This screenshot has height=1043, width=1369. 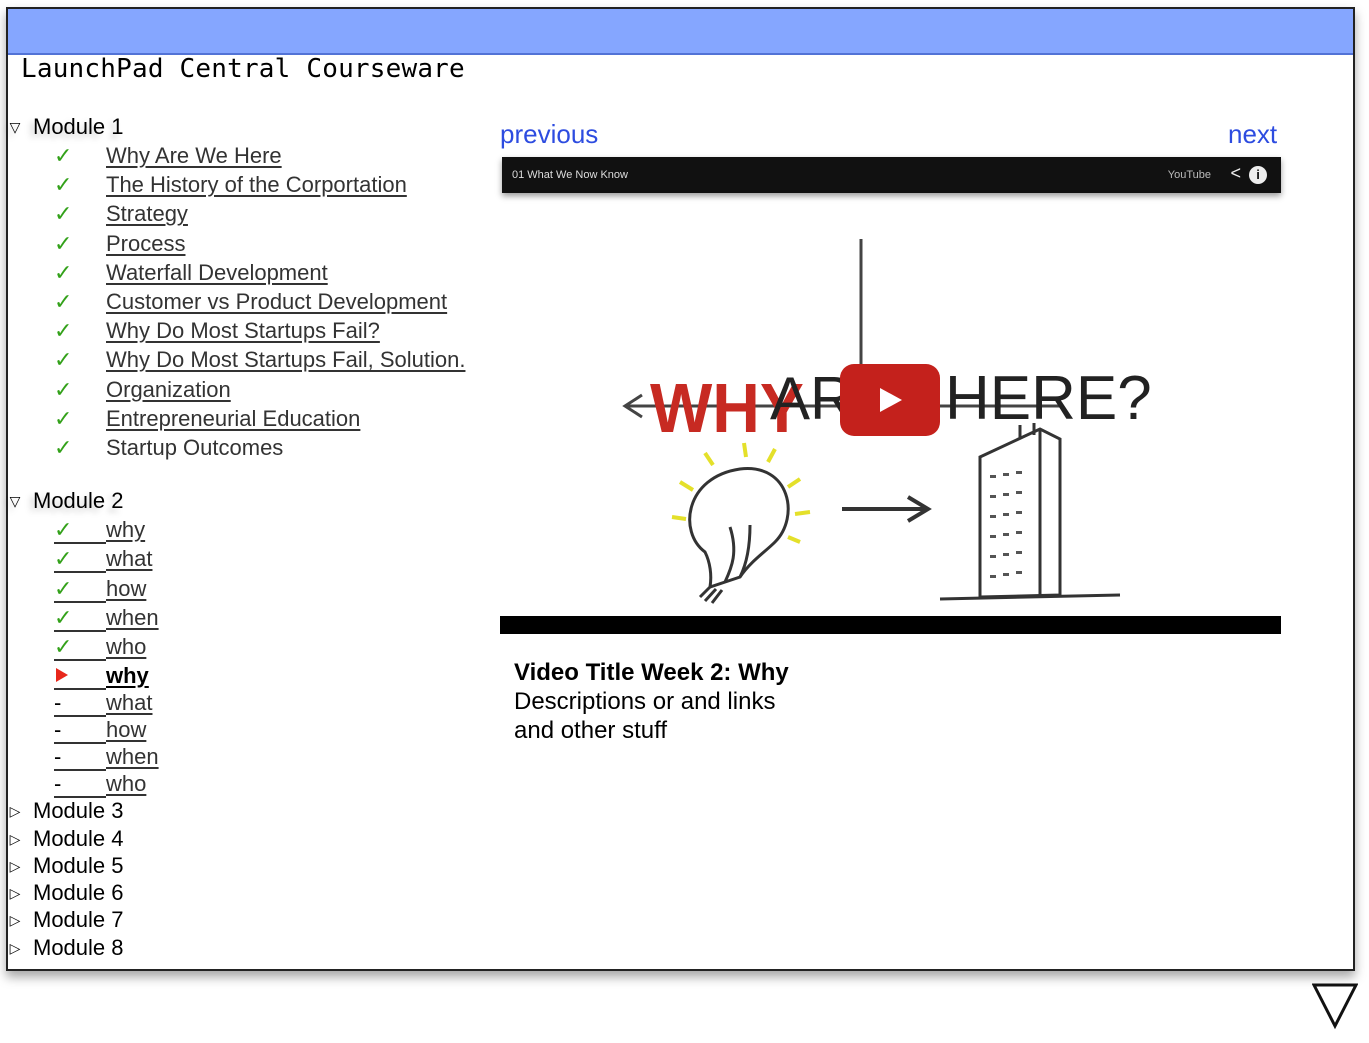 I want to click on module-4-toggle: ▷ Module 4, so click(x=66, y=839).